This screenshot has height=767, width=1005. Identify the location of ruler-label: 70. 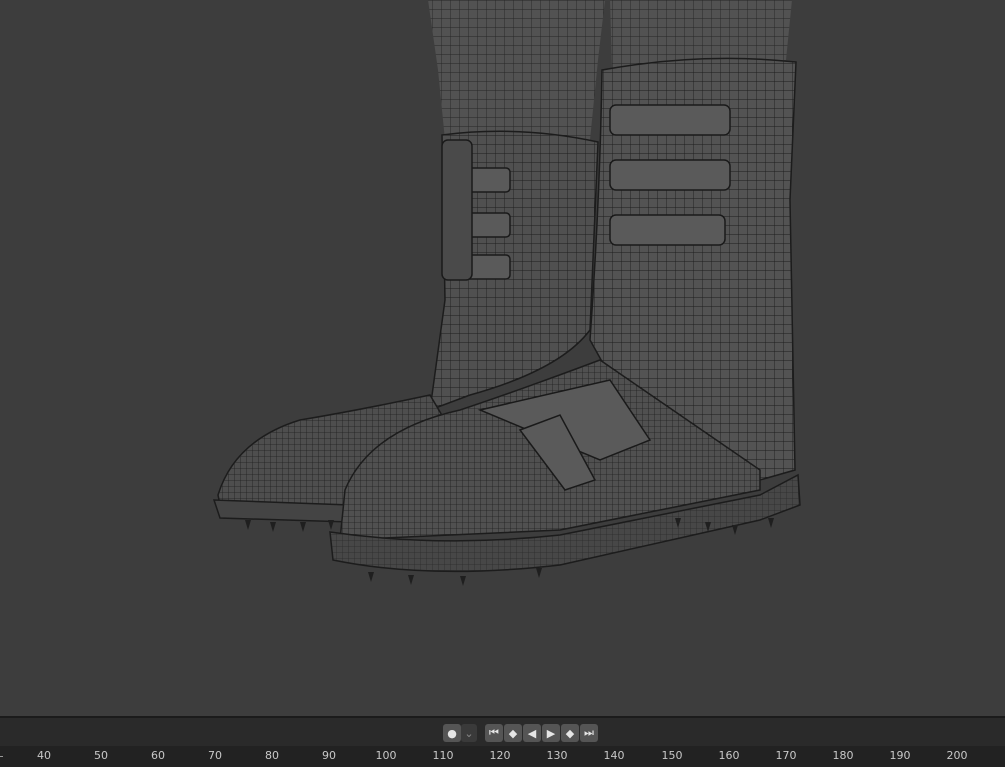
(215, 755).